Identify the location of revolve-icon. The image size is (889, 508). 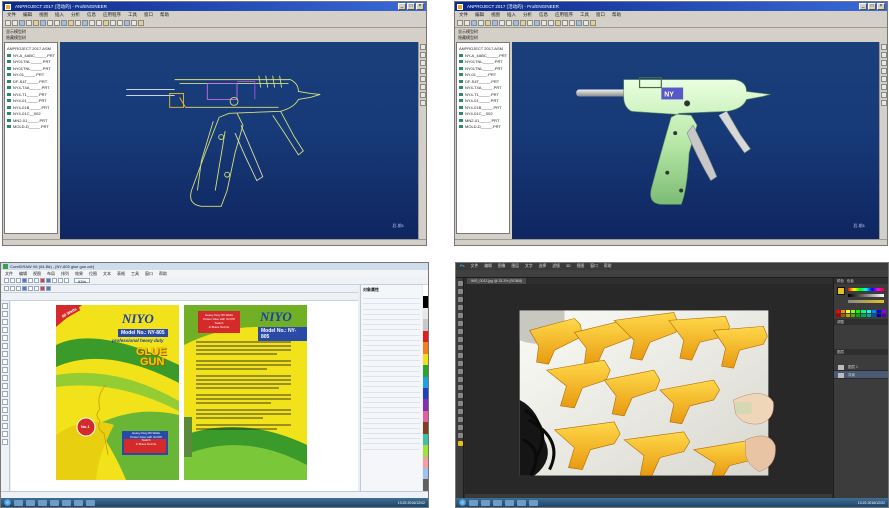
(884, 63).